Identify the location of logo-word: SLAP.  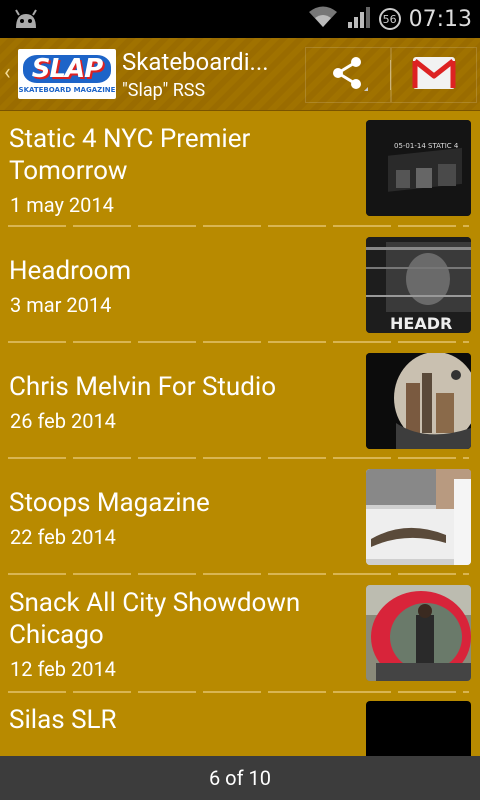
(67, 69).